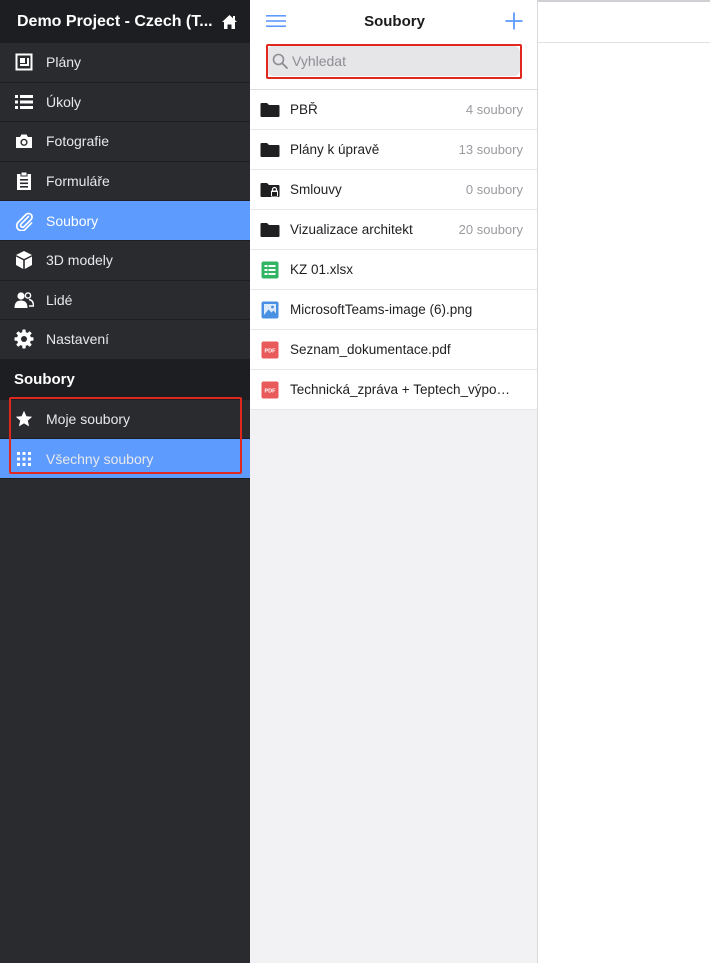  What do you see at coordinates (370, 349) in the screenshot?
I see `file-name: Seznam_dokumentace.pdf` at bounding box center [370, 349].